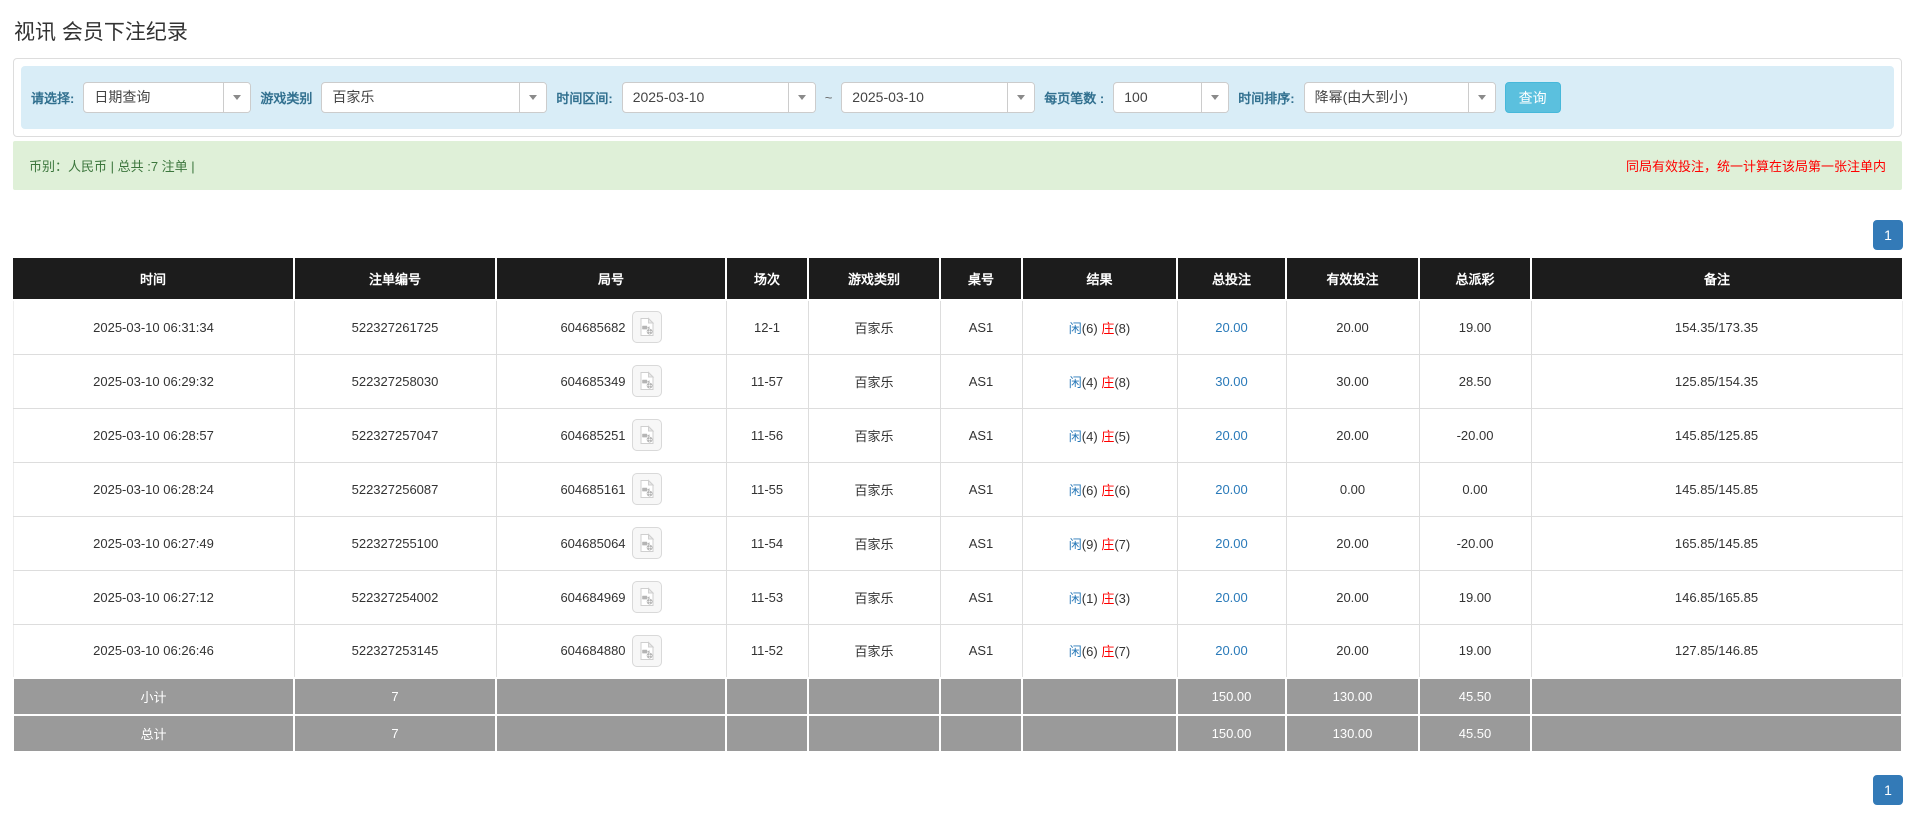 The height and width of the screenshot is (814, 1915). Describe the element at coordinates (1716, 435) in the screenshot. I see `cell-remark: 145.85/125.85` at that location.